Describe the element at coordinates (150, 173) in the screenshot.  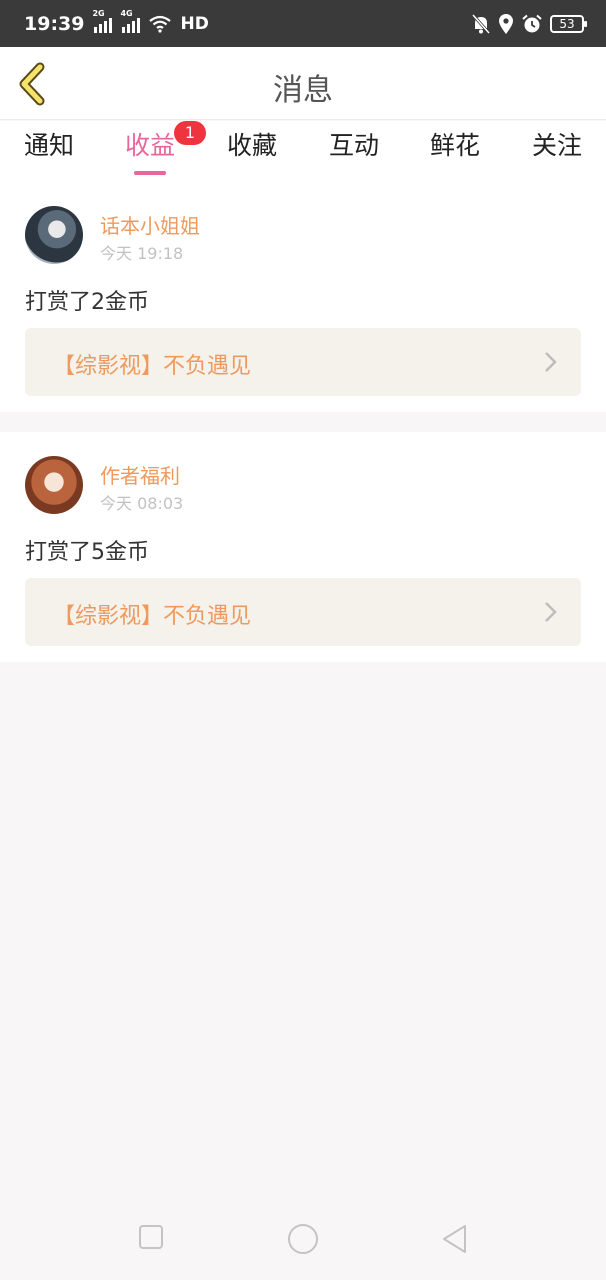
I see `active-tab-indicator` at that location.